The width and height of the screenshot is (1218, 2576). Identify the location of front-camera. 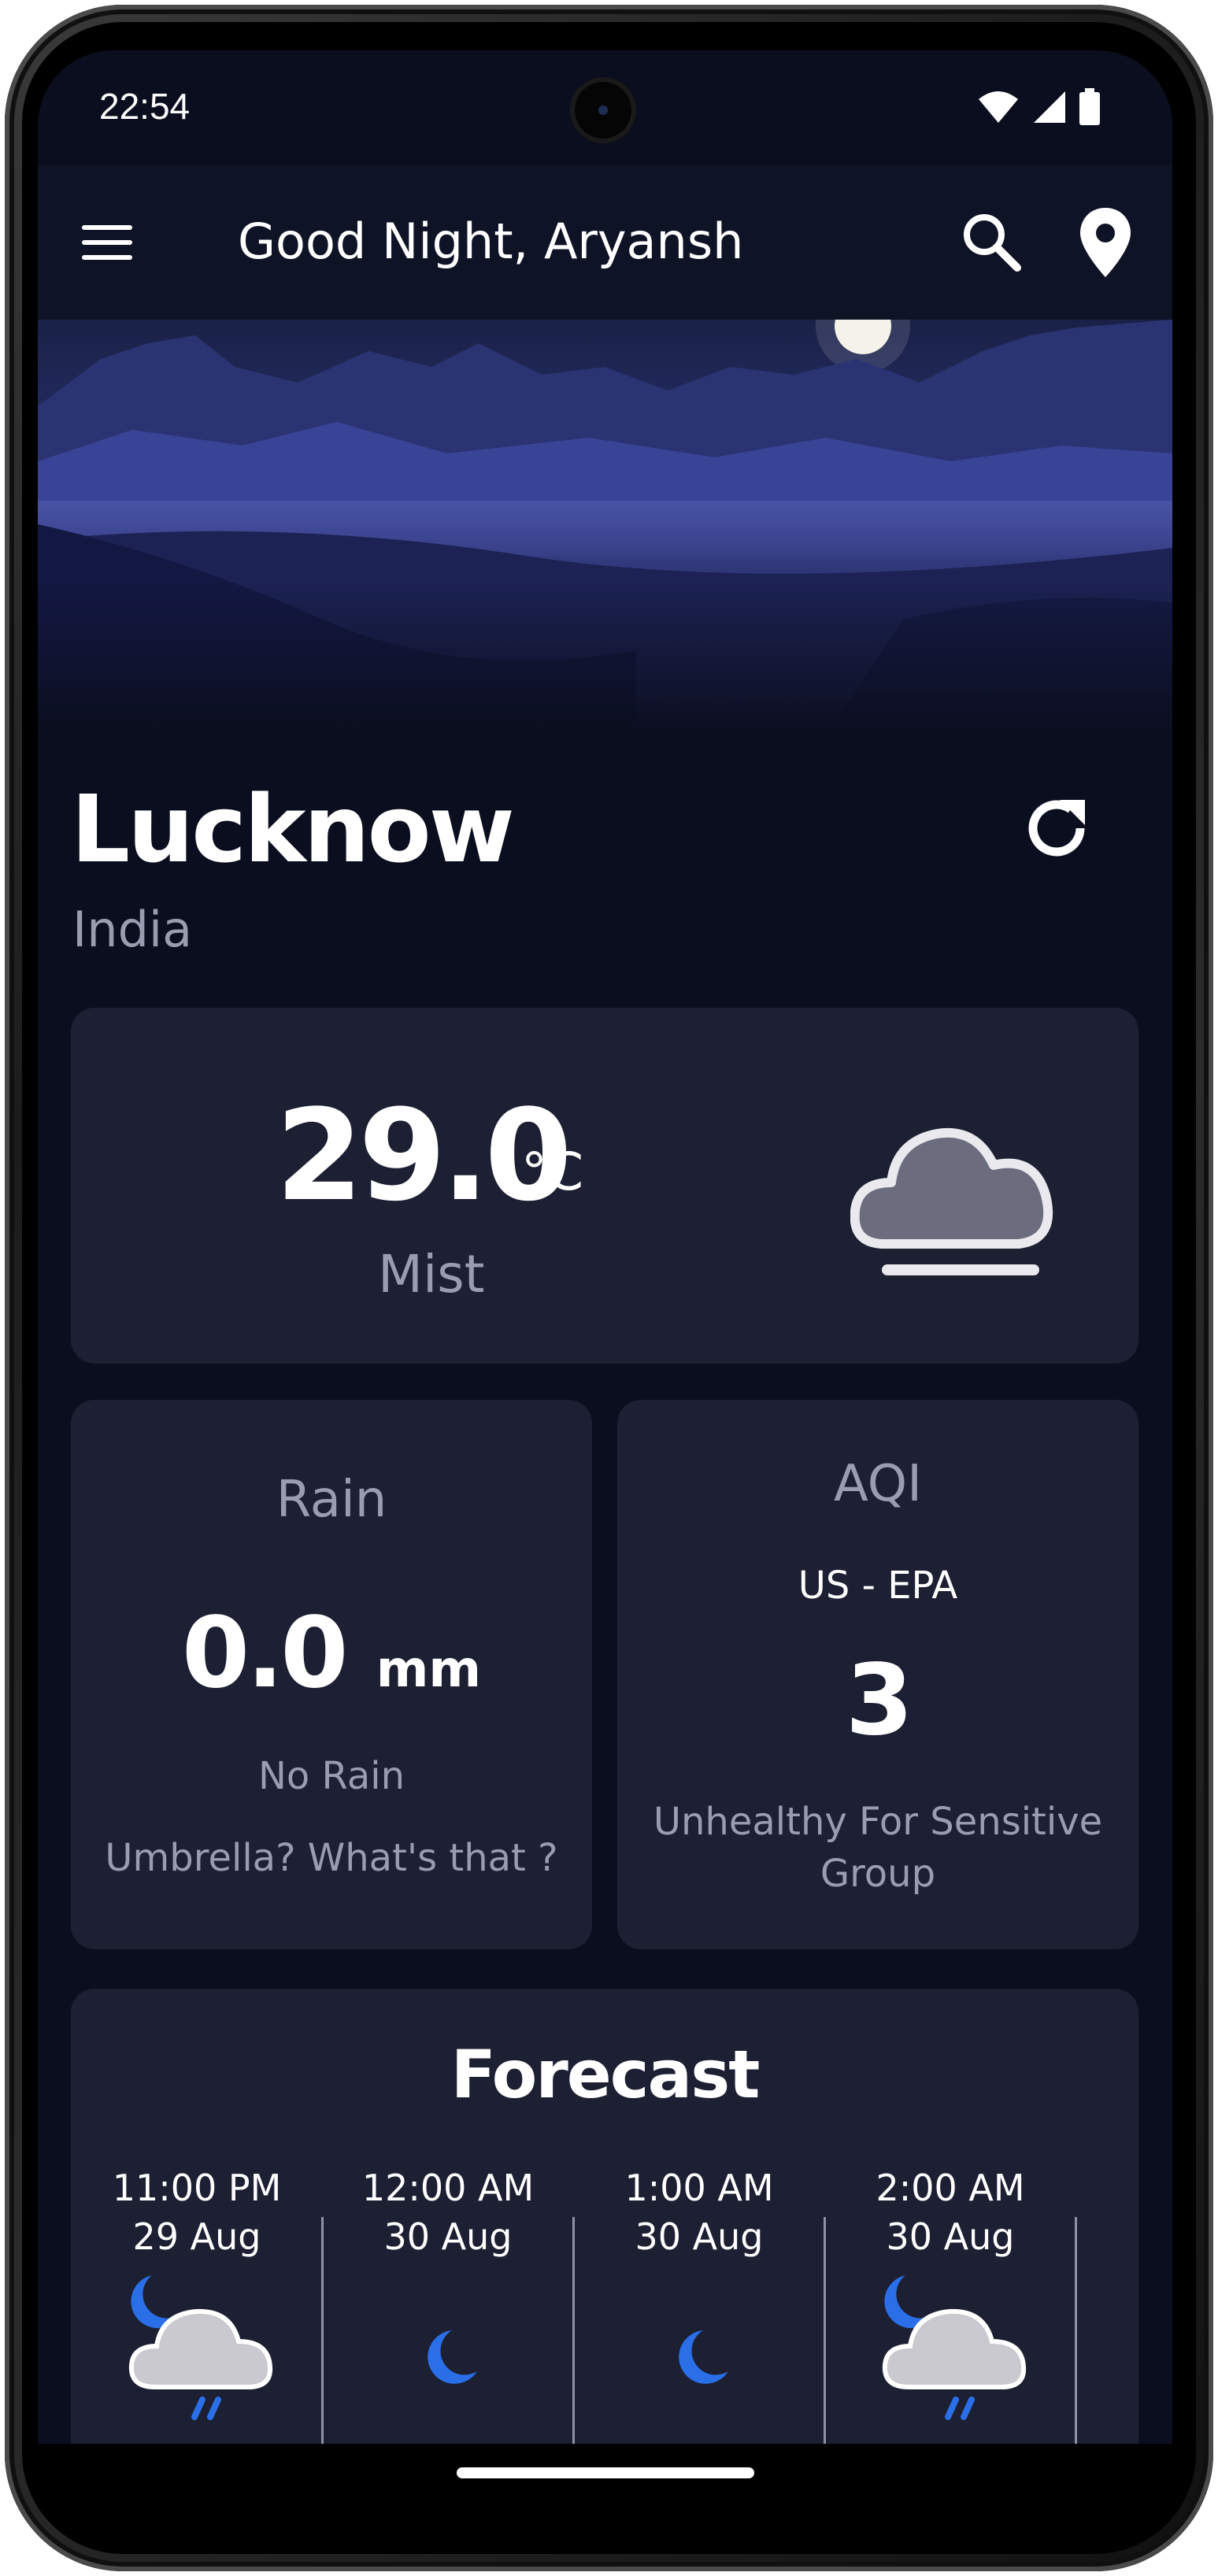
(603, 110).